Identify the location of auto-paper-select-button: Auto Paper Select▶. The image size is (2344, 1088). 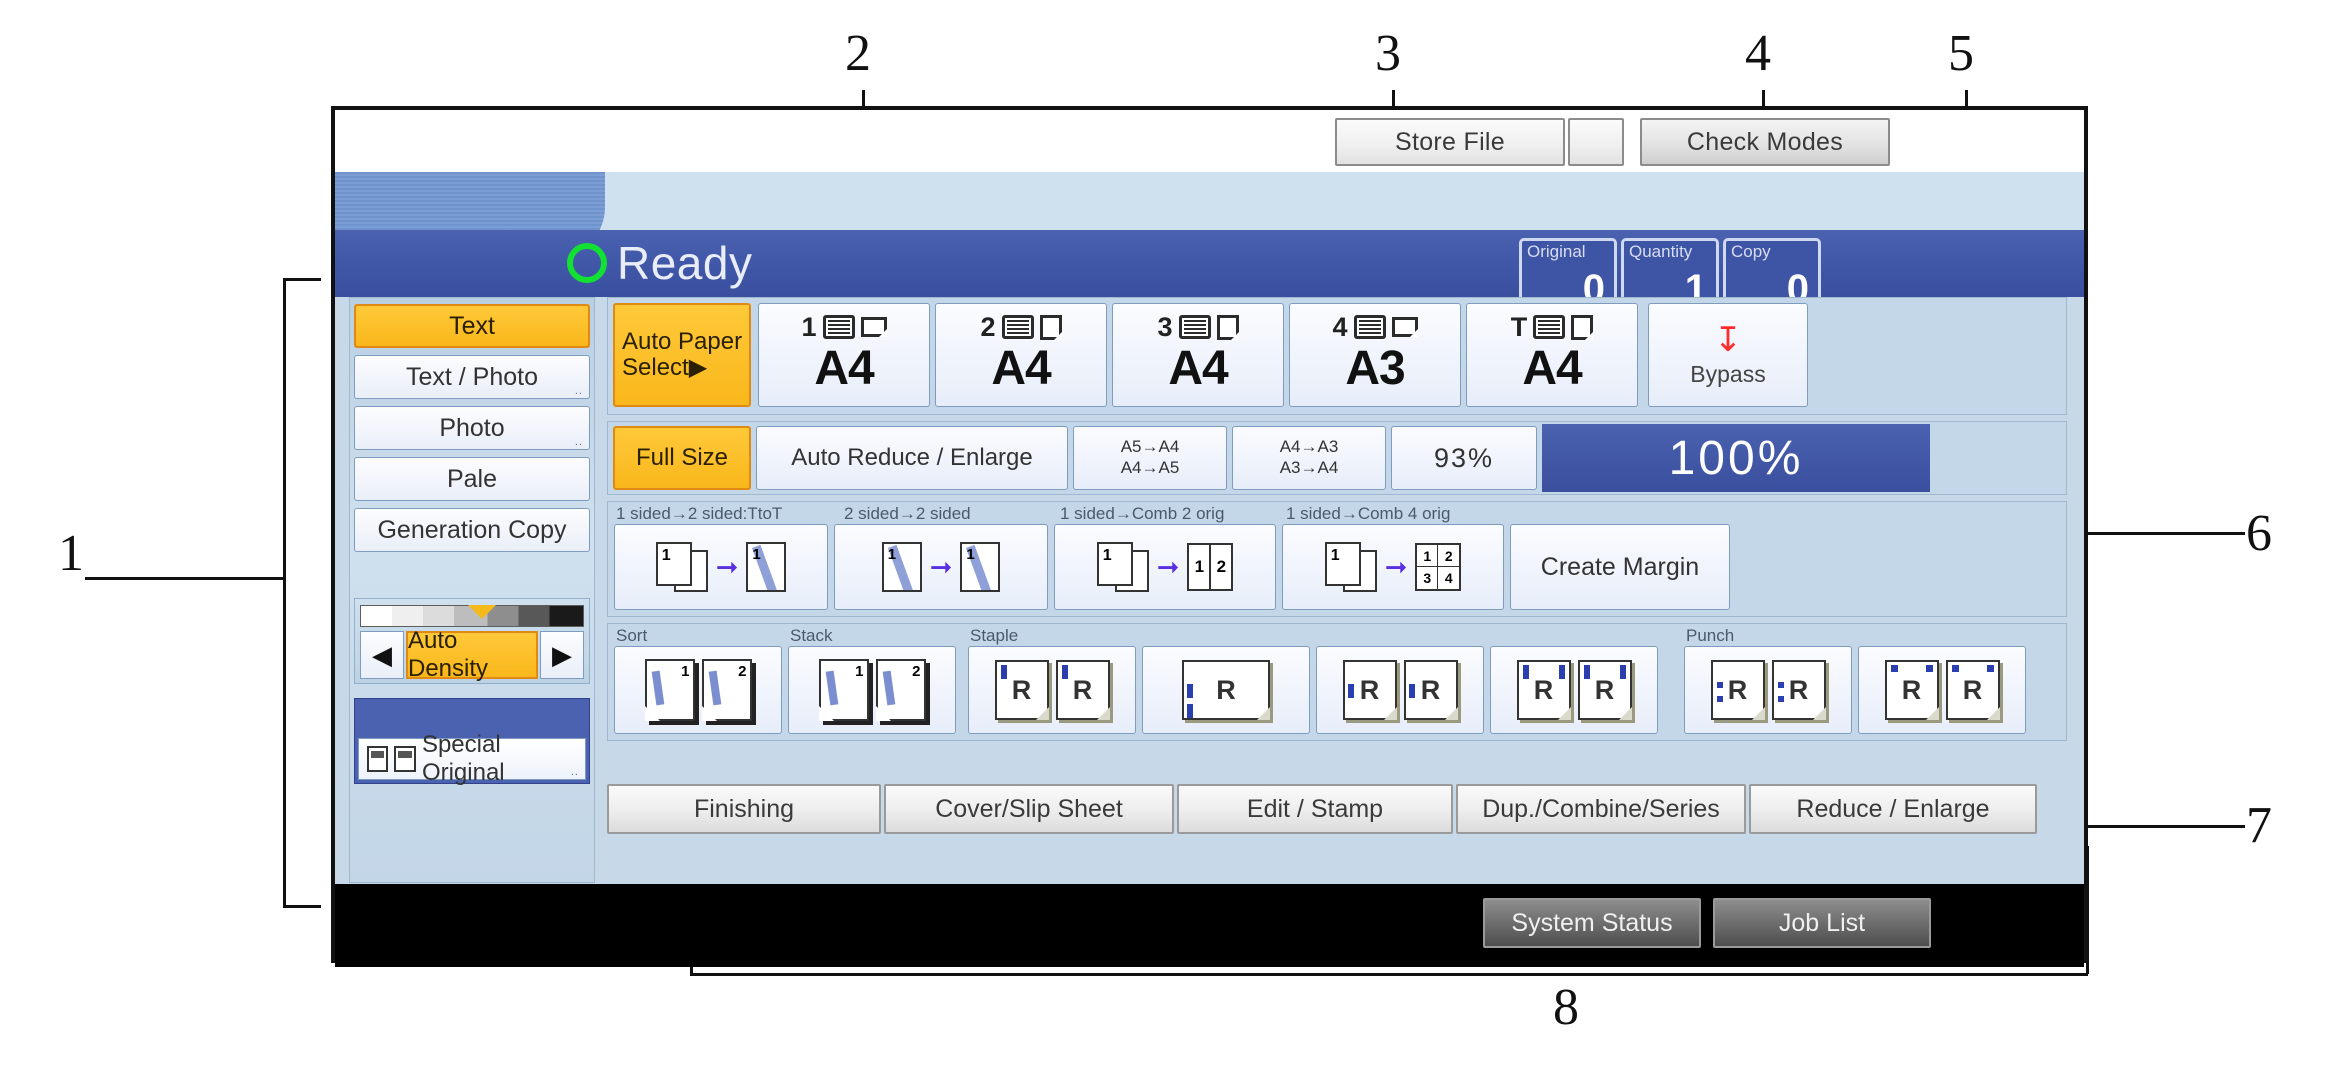
(682, 355).